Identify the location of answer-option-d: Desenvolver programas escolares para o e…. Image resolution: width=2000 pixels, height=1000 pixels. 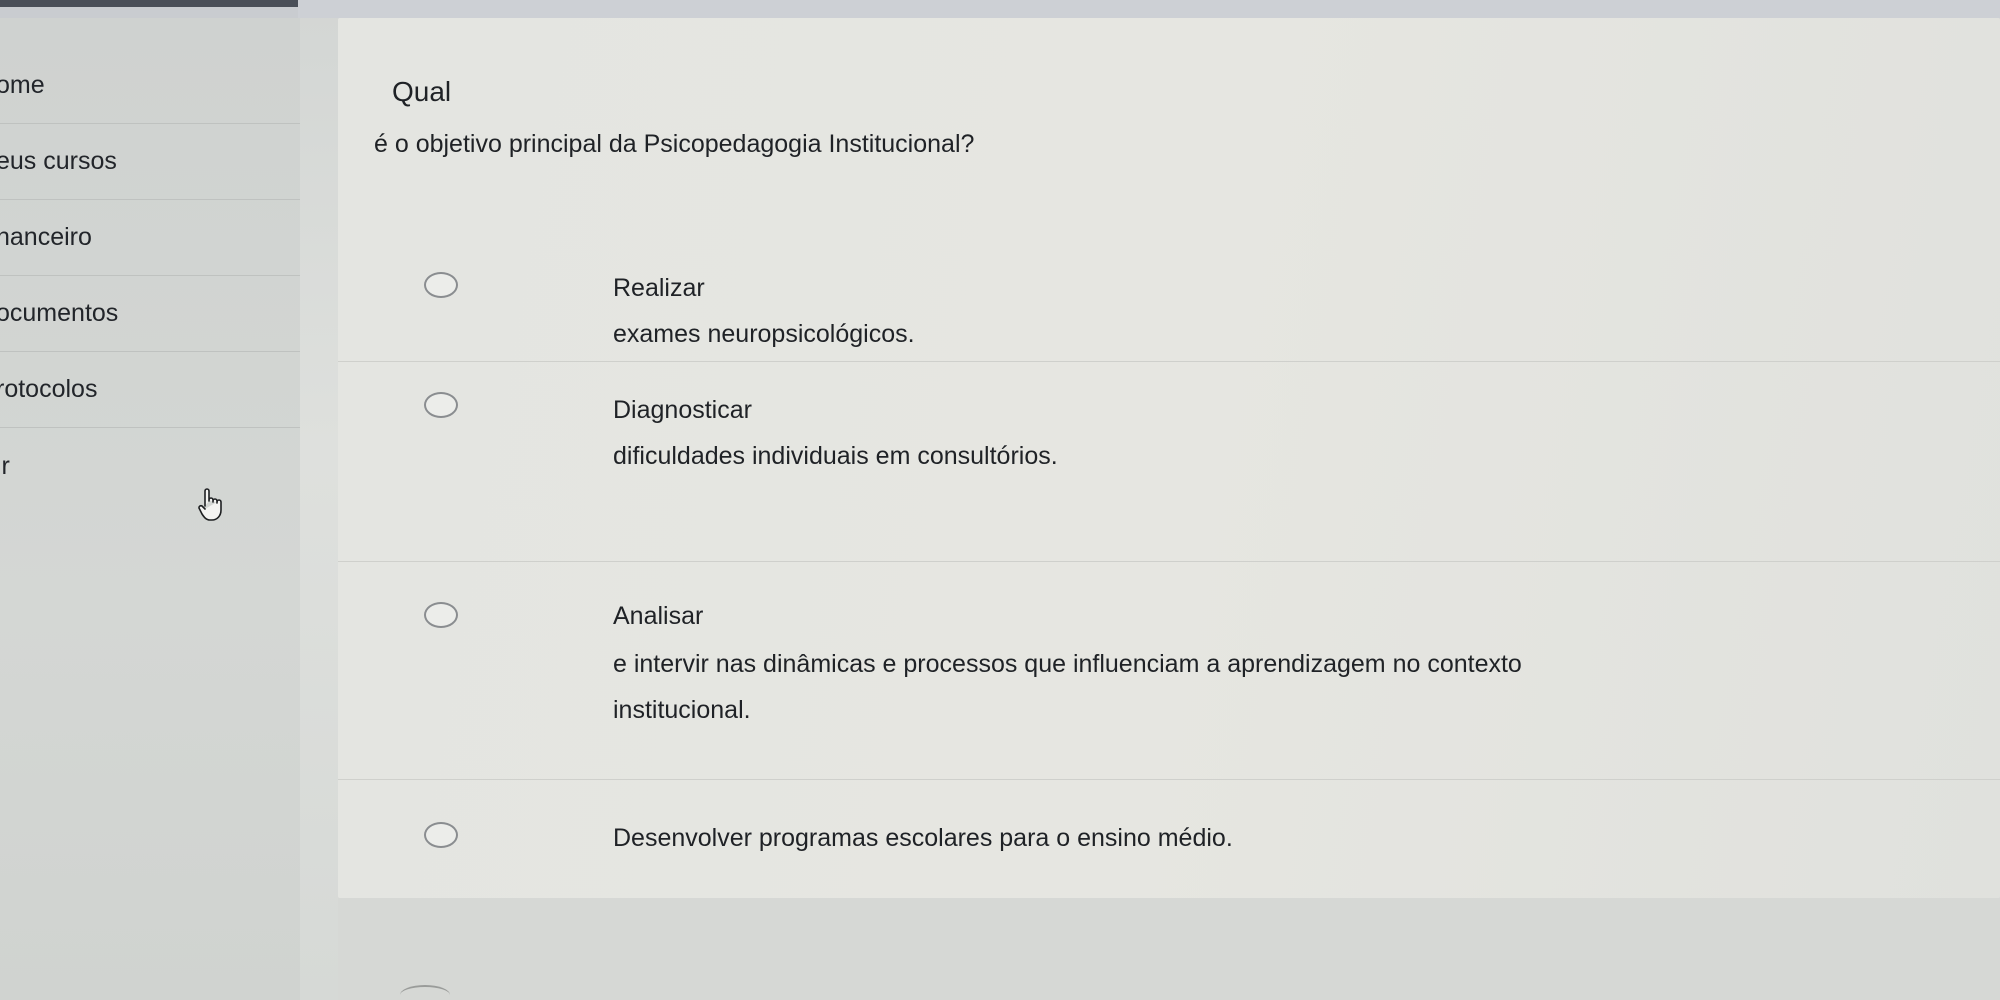
(1169, 840).